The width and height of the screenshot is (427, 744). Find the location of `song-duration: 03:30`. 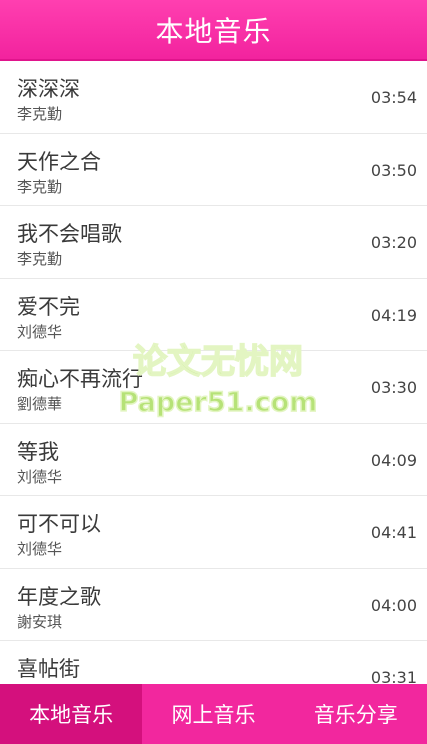

song-duration: 03:30 is located at coordinates (393, 387).